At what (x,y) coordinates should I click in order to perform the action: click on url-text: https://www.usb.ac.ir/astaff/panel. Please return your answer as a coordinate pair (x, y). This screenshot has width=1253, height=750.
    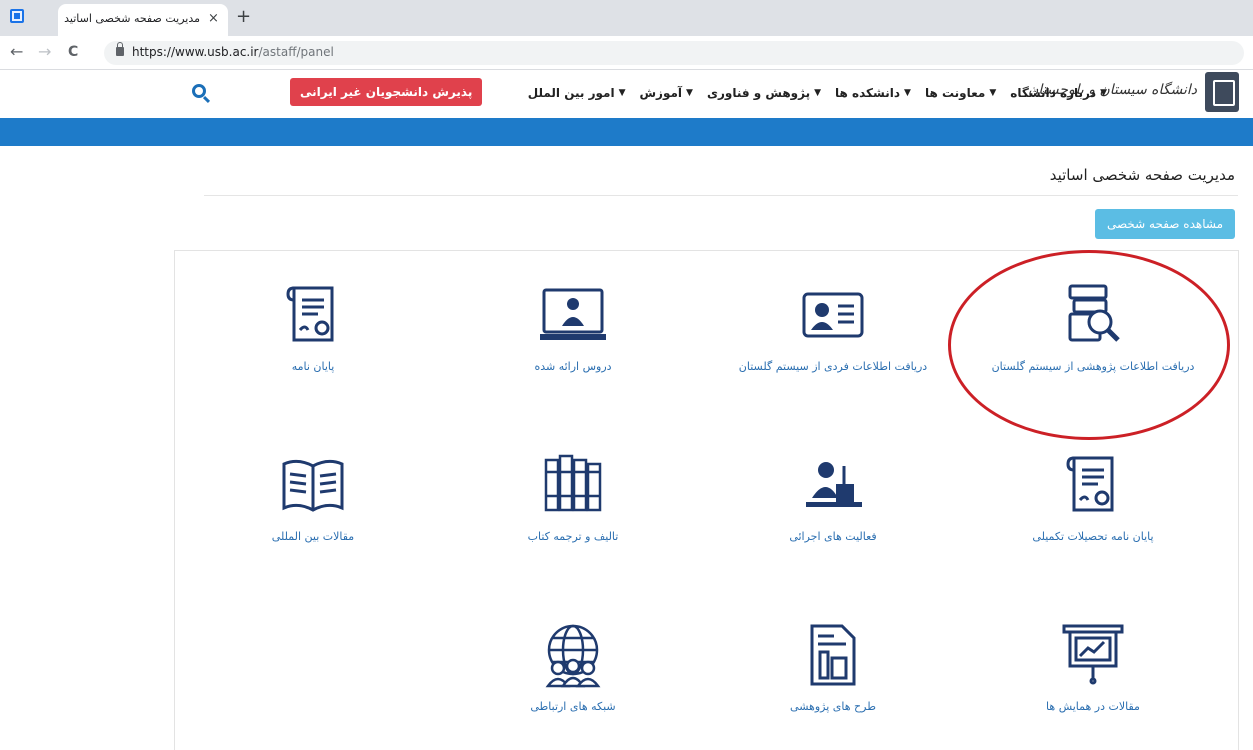
    Looking at the image, I should click on (233, 52).